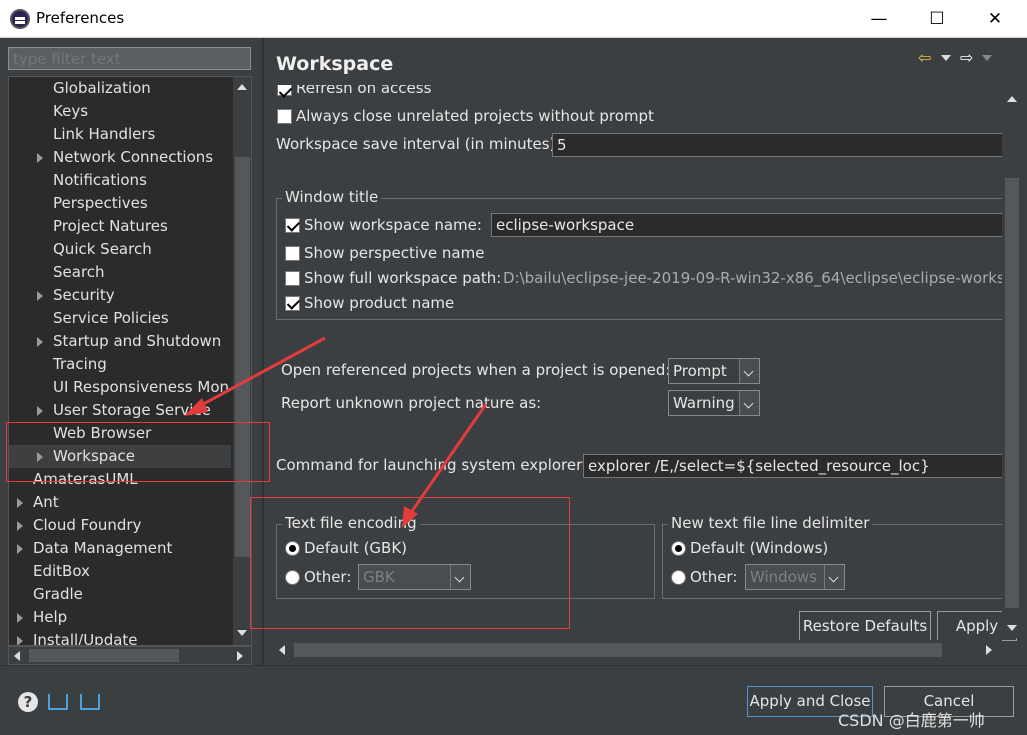  Describe the element at coordinates (196, 407) in the screenshot. I see `annotation-arrow-1-head` at that location.